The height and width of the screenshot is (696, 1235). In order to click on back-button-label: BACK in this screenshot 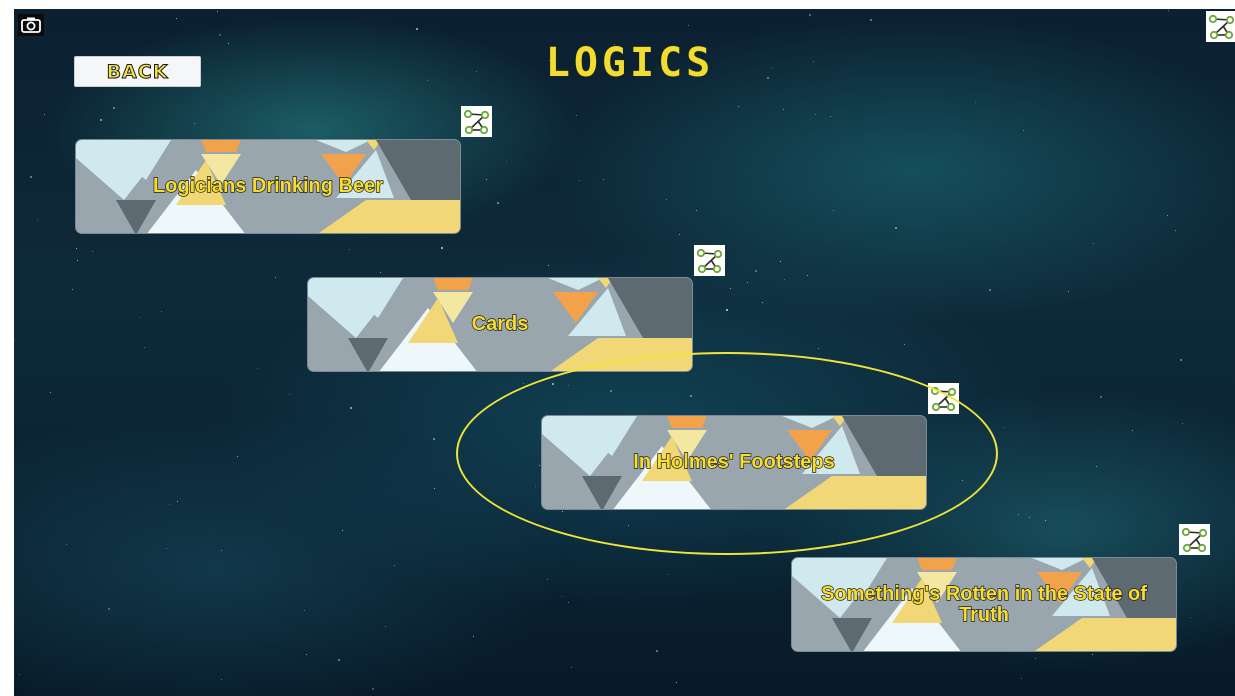, I will do `click(137, 71)`.